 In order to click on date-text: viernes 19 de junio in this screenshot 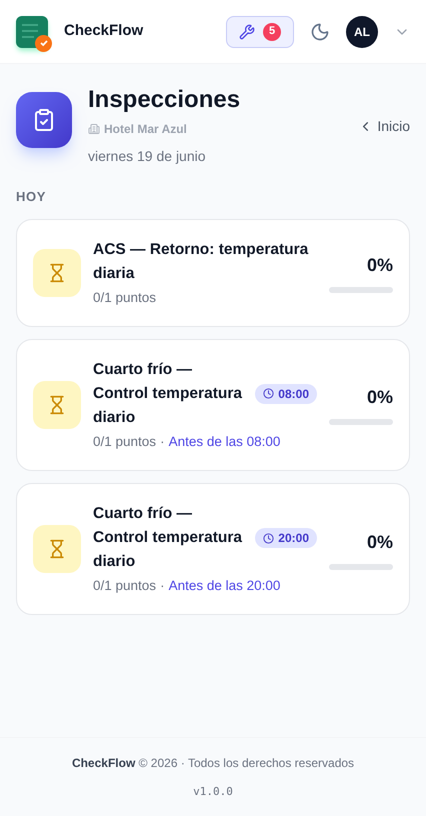, I will do `click(147, 156)`.